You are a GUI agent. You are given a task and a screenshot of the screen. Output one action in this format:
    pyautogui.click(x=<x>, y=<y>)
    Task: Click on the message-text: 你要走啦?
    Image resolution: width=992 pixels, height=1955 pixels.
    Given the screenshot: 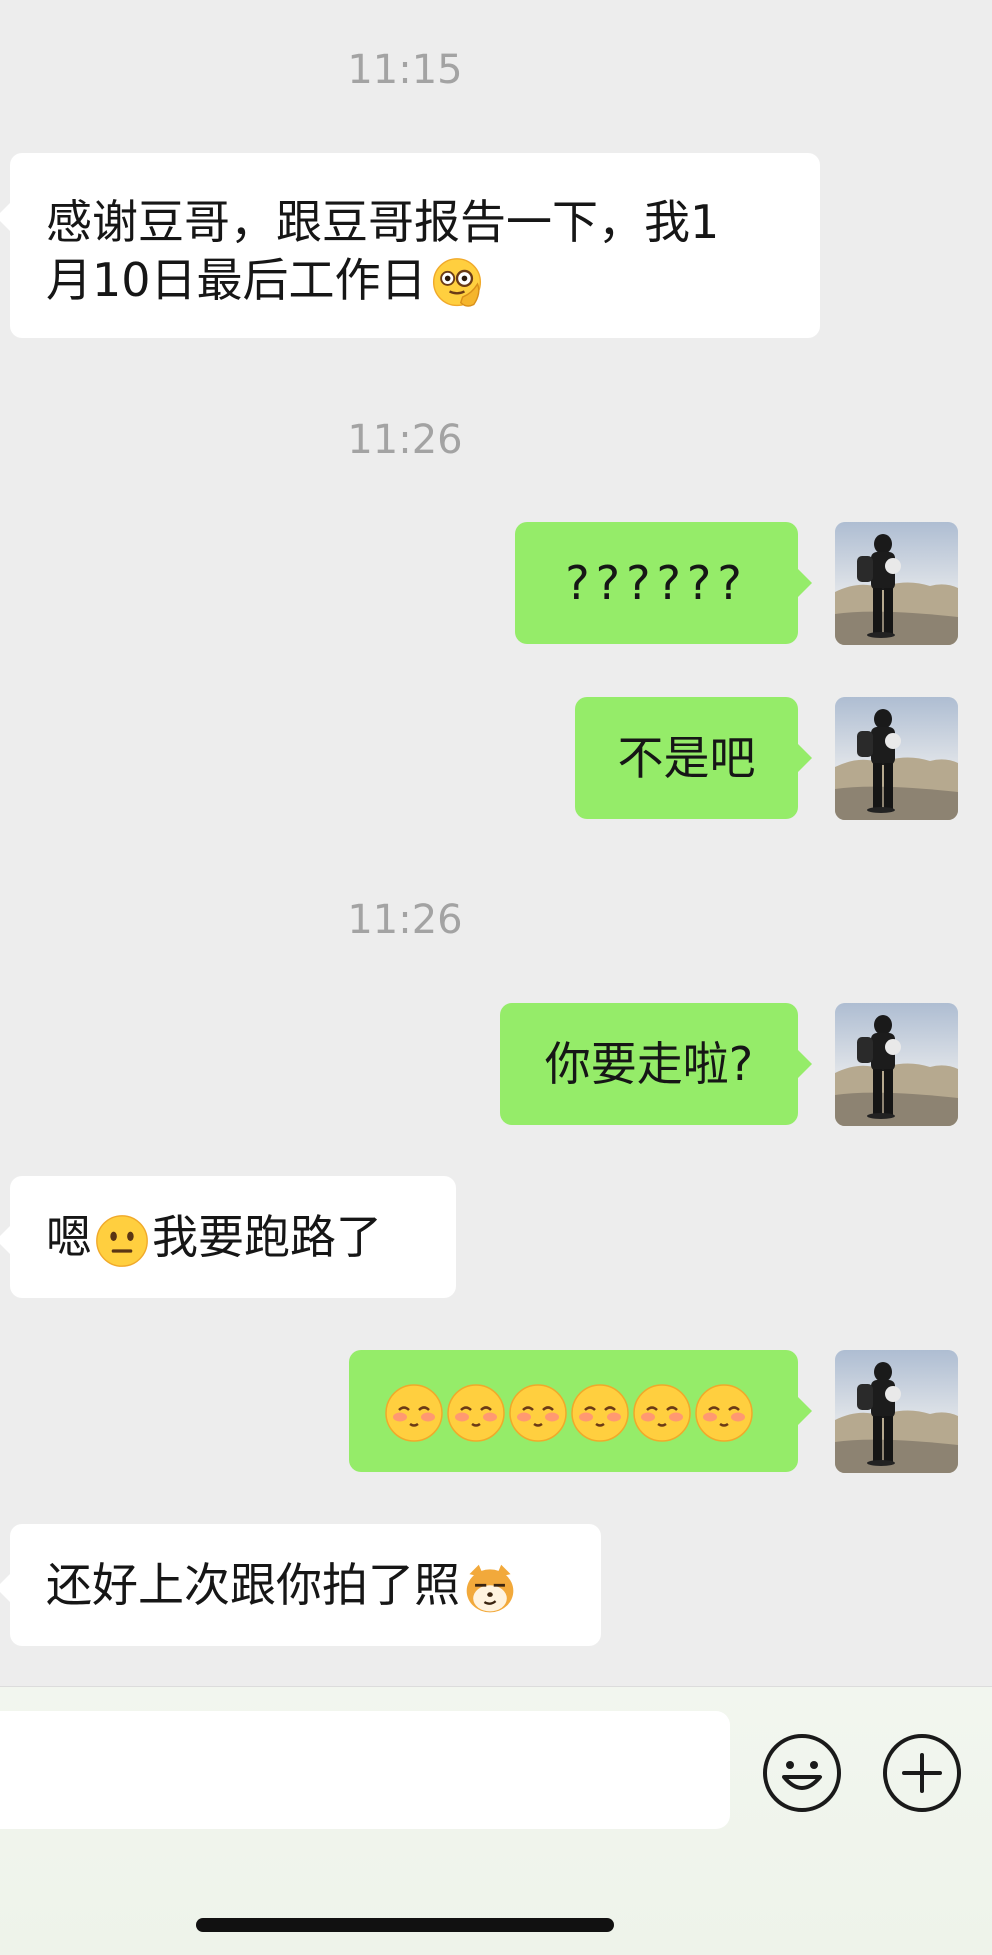 What is the action you would take?
    pyautogui.click(x=649, y=1064)
    